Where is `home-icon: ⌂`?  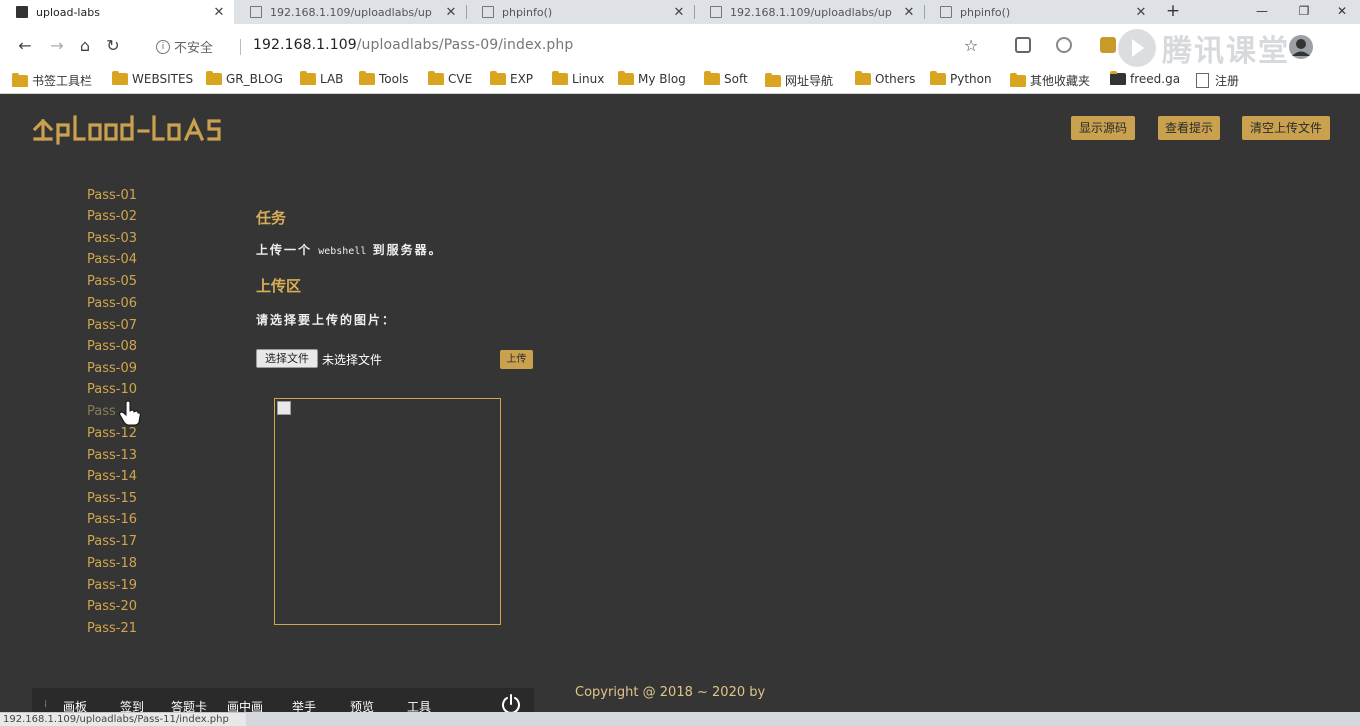
home-icon: ⌂ is located at coordinates (85, 46).